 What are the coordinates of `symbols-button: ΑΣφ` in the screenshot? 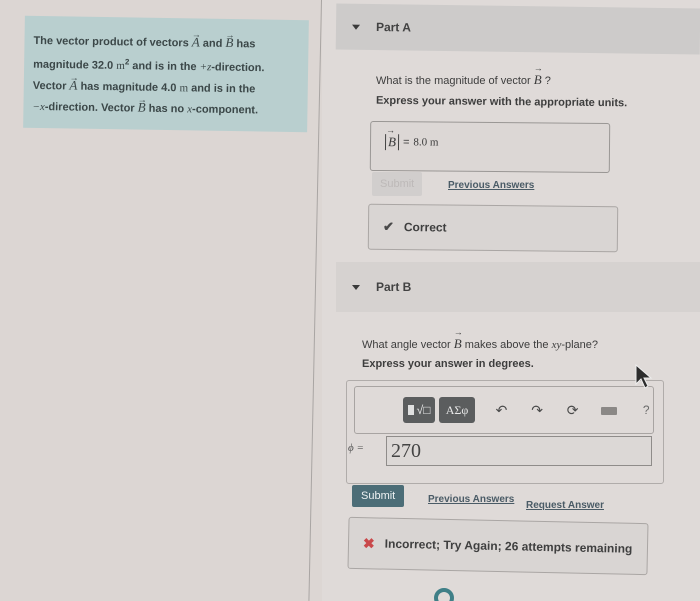 It's located at (457, 410).